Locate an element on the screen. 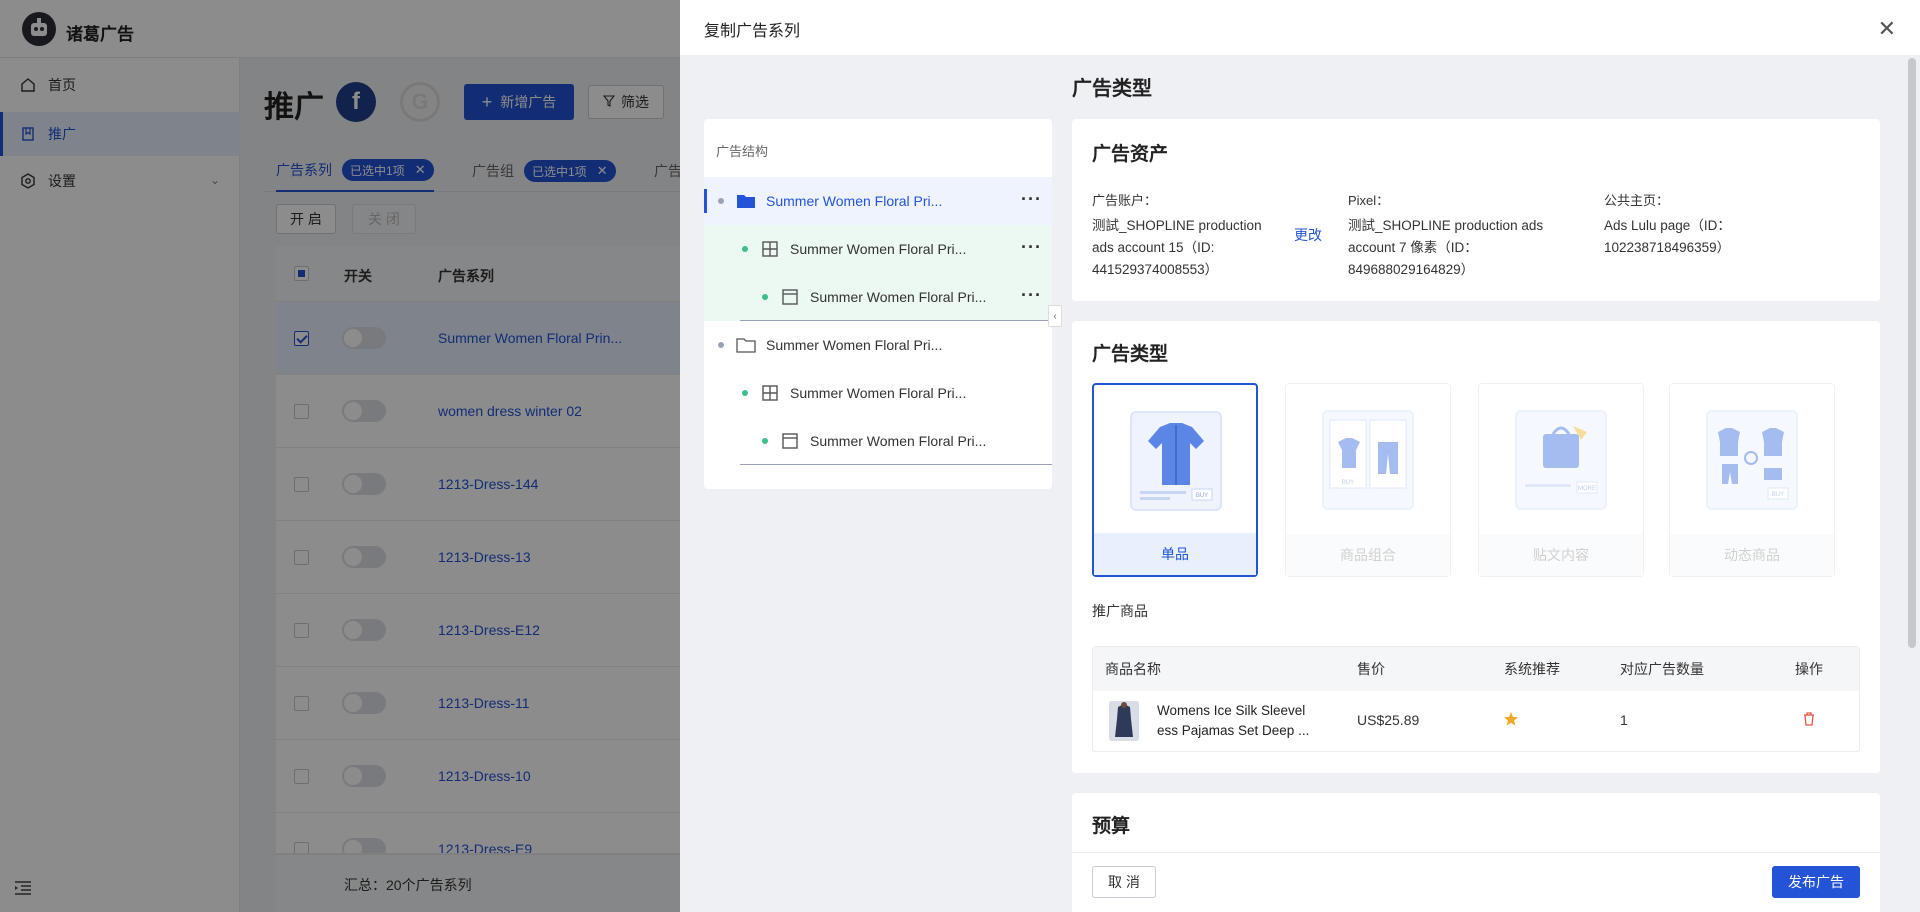 The image size is (1920, 912). collection-illustration: BUY is located at coordinates (1368, 460).